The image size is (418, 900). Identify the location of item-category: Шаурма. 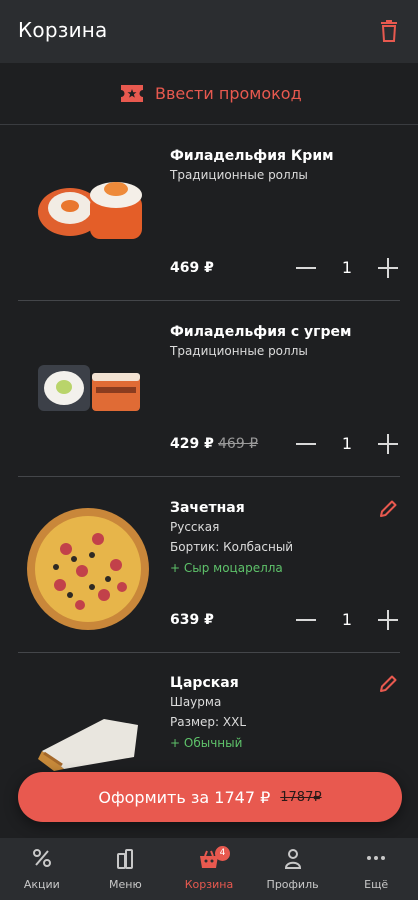
(196, 702).